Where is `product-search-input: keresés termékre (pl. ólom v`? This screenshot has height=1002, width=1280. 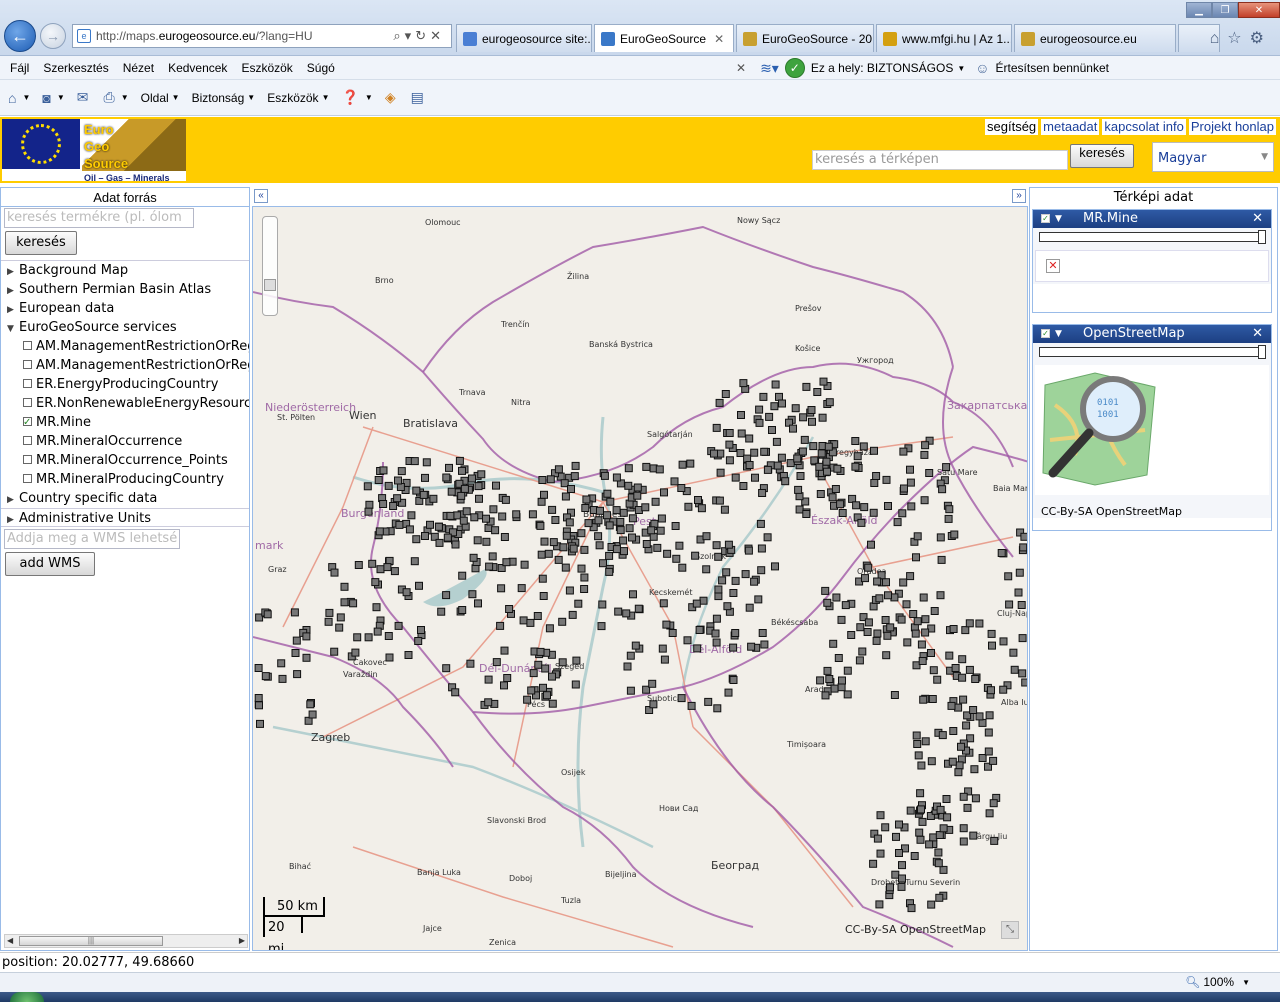 product-search-input: keresés termékre (pl. ólom v is located at coordinates (99, 225).